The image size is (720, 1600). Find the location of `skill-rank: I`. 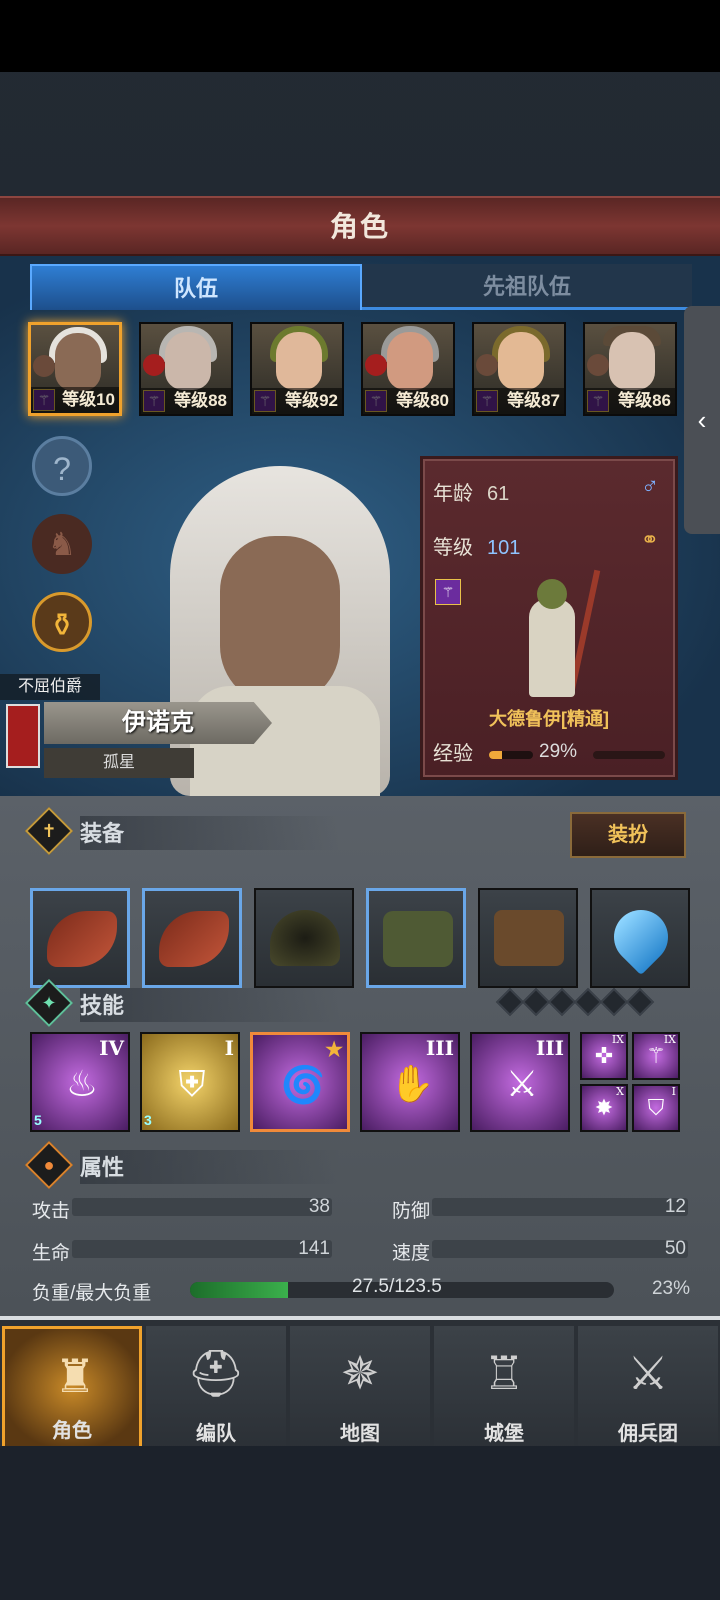

skill-rank: I is located at coordinates (229, 1048).